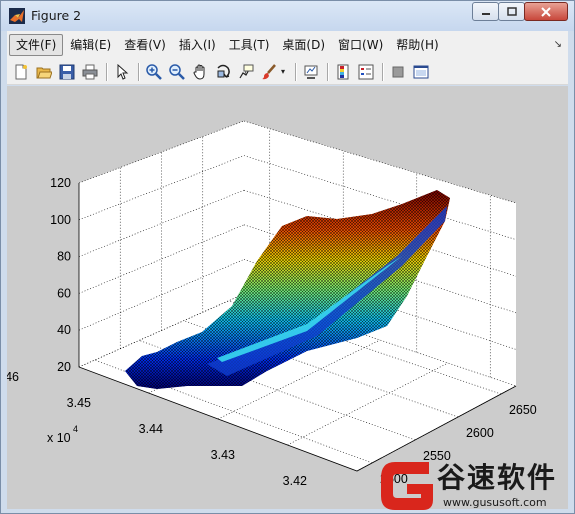  I want to click on zoom-out-button, so click(177, 72).